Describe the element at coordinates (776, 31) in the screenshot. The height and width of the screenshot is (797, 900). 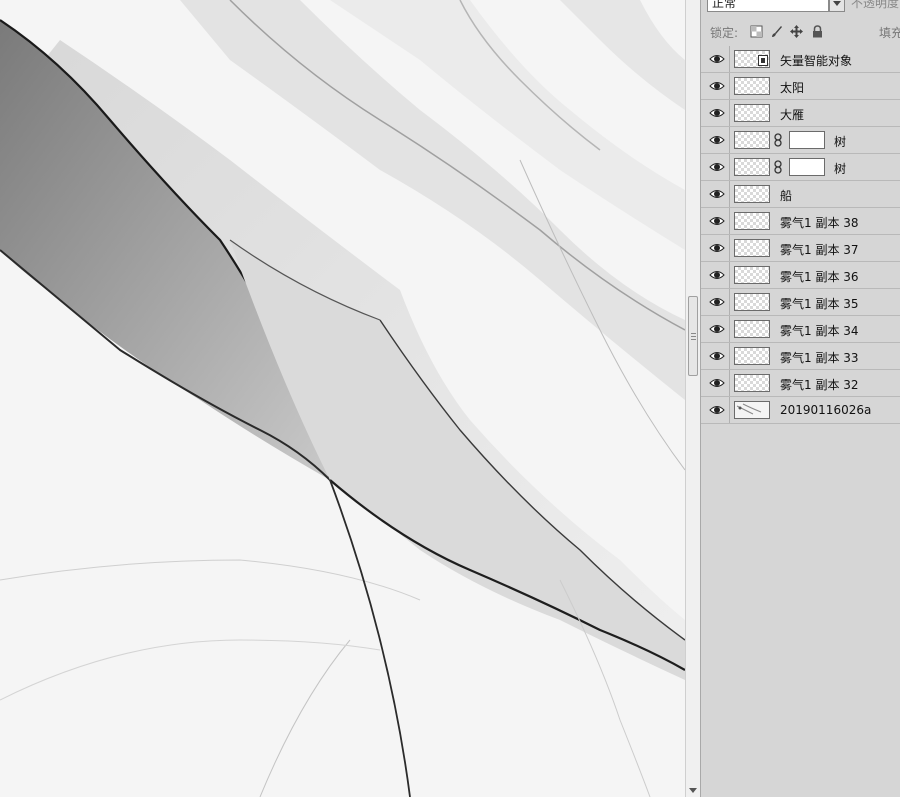
I see `lock-paint-icon` at that location.